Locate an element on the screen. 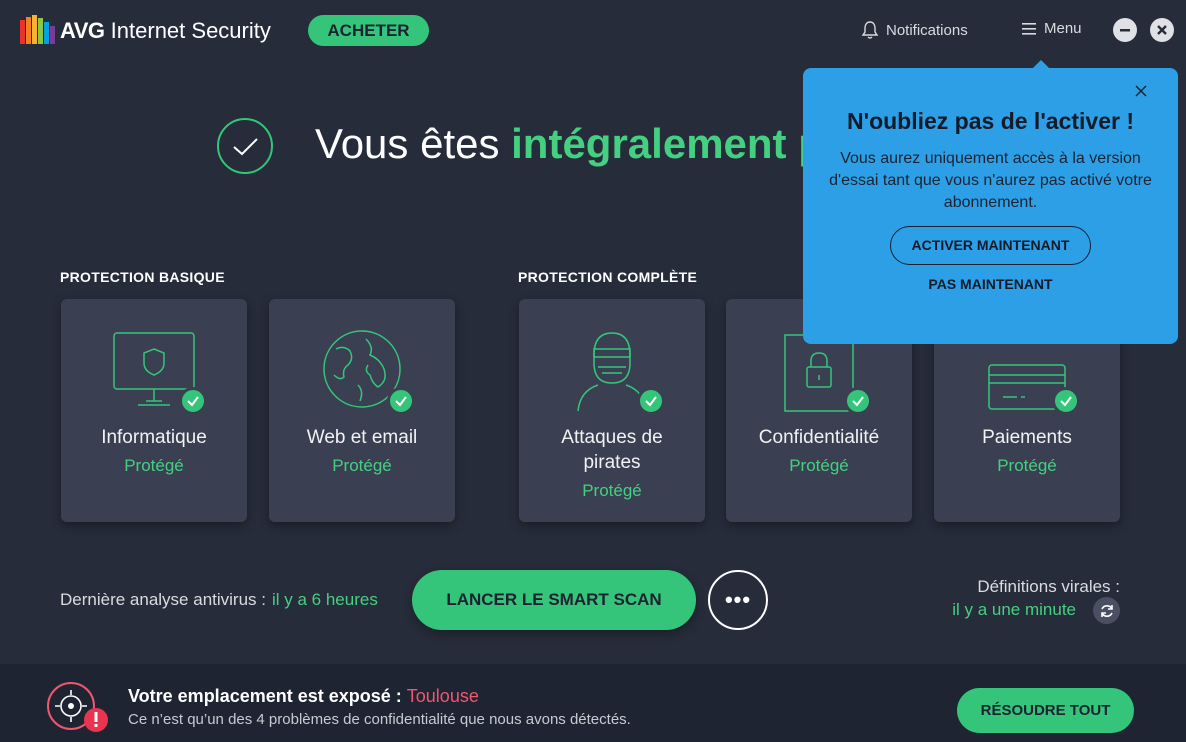 The height and width of the screenshot is (742, 1186). notifications-button: Notifications is located at coordinates (914, 30).